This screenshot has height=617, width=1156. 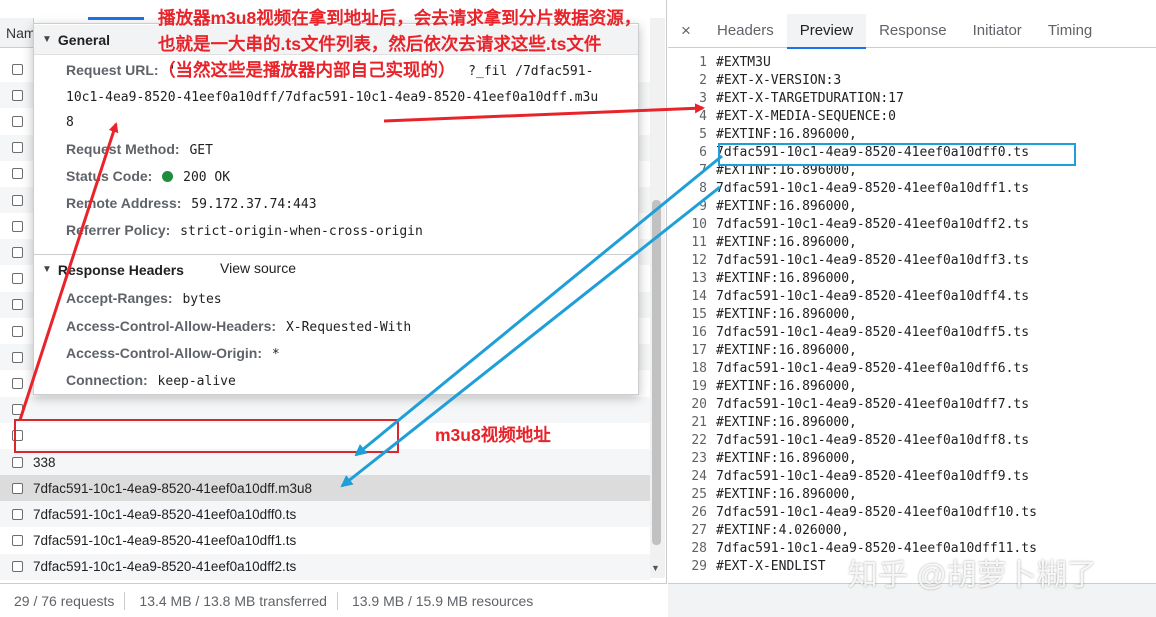 What do you see at coordinates (348, 327) in the screenshot?
I see `header-value: X-Requested-With` at bounding box center [348, 327].